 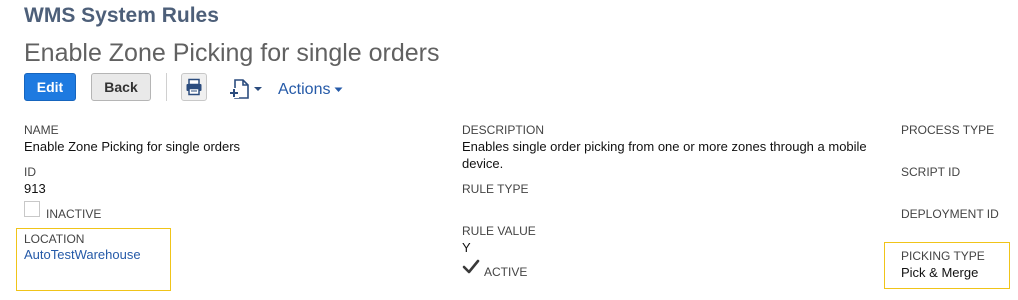 I want to click on print-button, so click(x=194, y=87).